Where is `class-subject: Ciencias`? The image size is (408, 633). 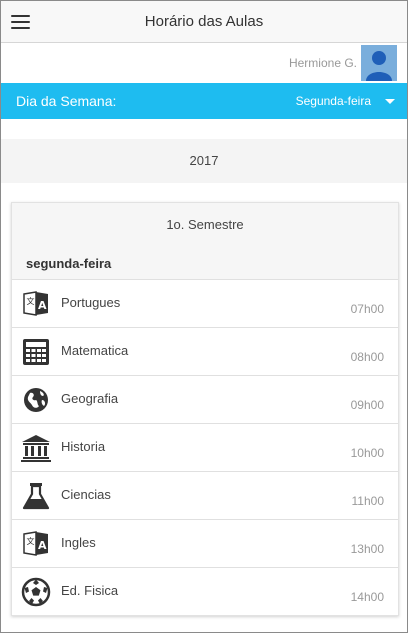
class-subject: Ciencias is located at coordinates (86, 494).